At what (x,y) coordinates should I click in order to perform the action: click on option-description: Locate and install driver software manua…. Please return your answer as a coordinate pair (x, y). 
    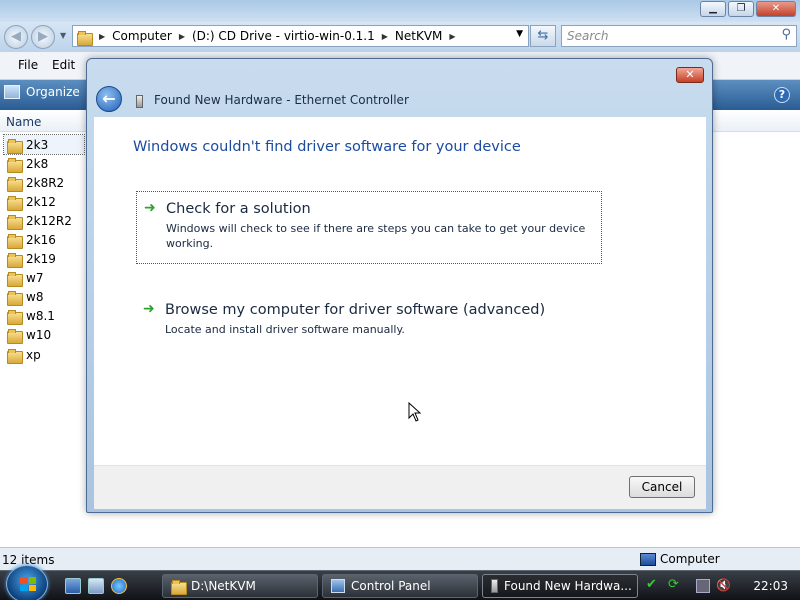
    Looking at the image, I should click on (285, 329).